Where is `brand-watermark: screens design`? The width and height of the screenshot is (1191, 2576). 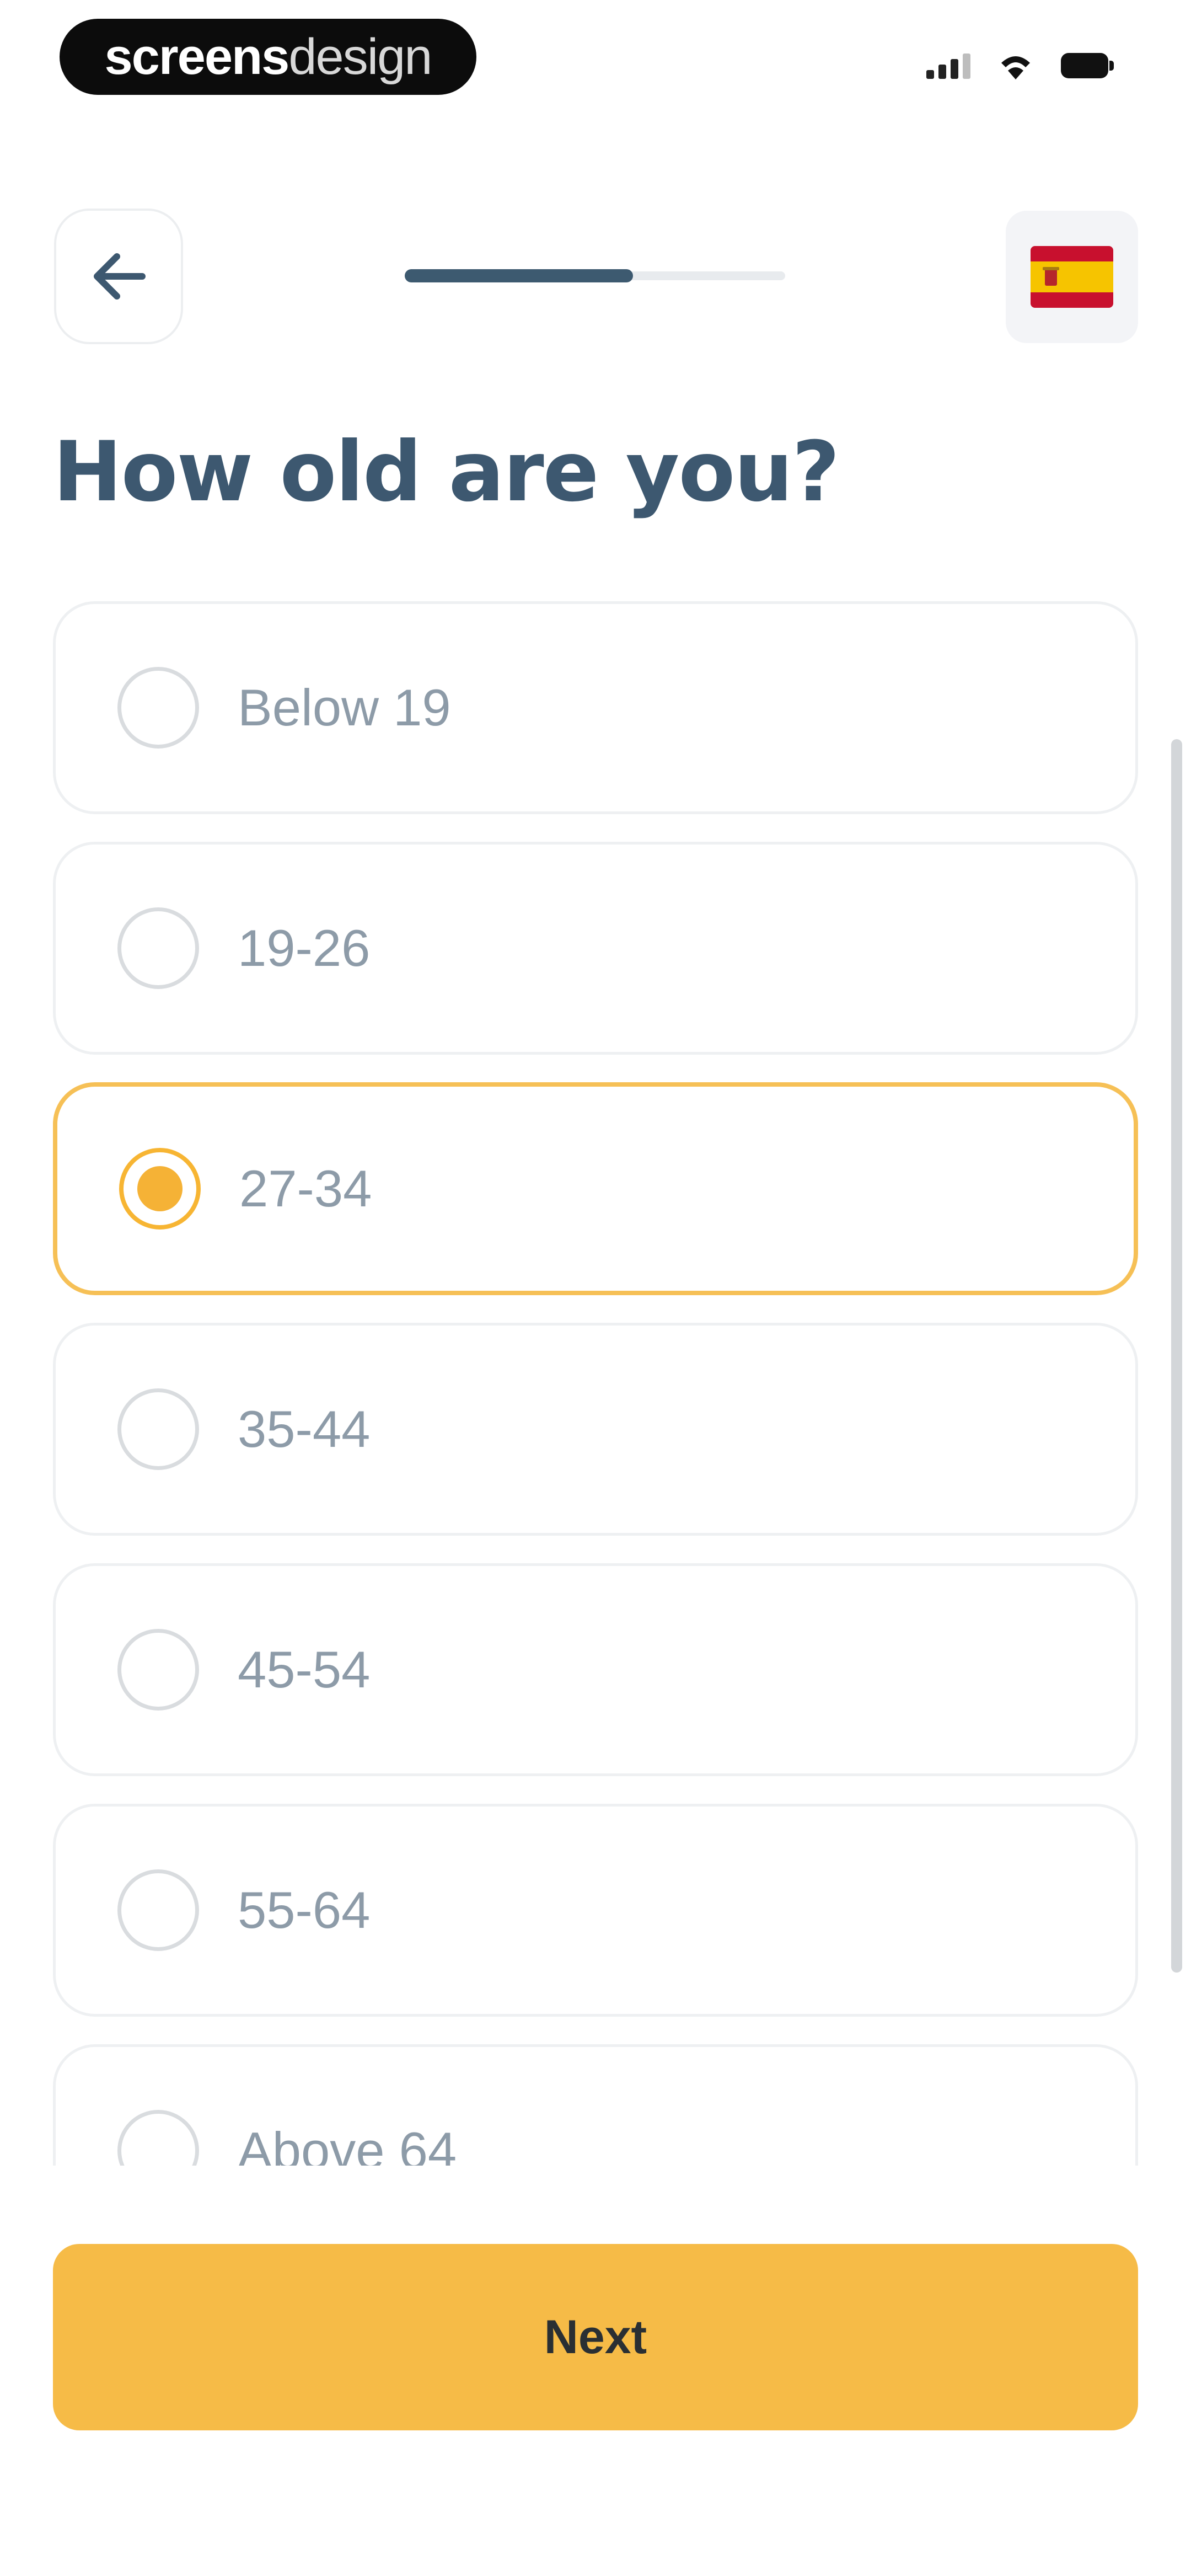 brand-watermark: screens design is located at coordinates (268, 57).